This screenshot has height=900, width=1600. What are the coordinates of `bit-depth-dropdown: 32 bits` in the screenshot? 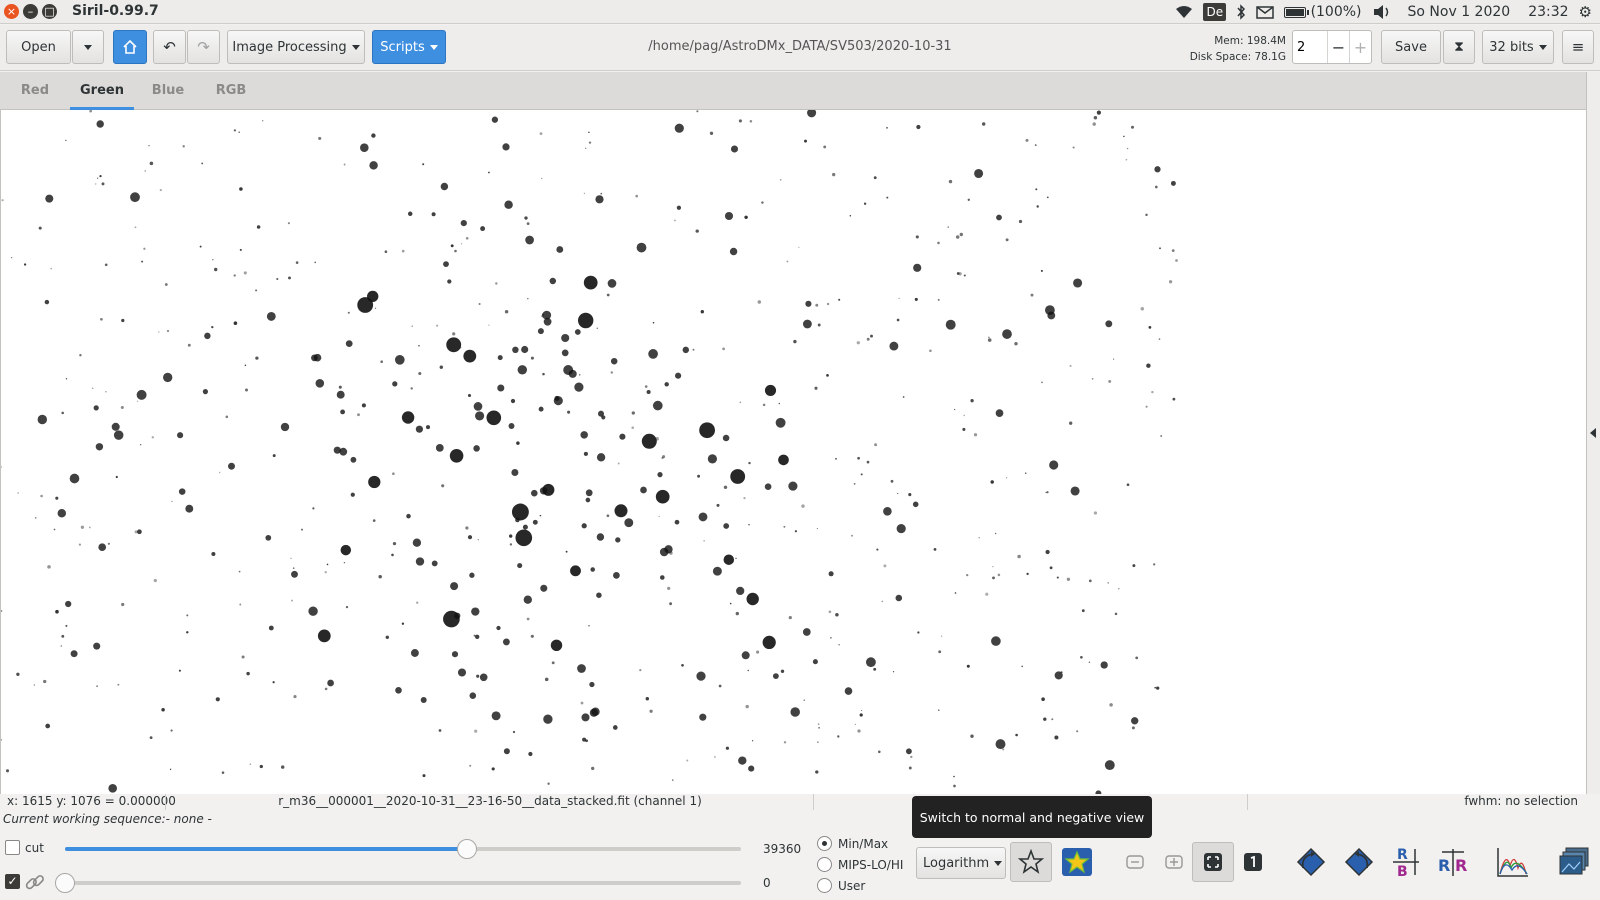 It's located at (1518, 47).